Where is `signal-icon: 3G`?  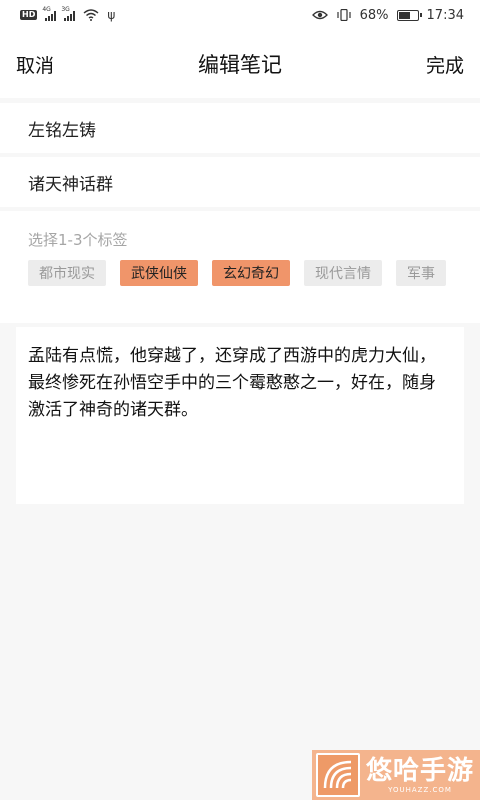
signal-icon: 3G is located at coordinates (68, 13).